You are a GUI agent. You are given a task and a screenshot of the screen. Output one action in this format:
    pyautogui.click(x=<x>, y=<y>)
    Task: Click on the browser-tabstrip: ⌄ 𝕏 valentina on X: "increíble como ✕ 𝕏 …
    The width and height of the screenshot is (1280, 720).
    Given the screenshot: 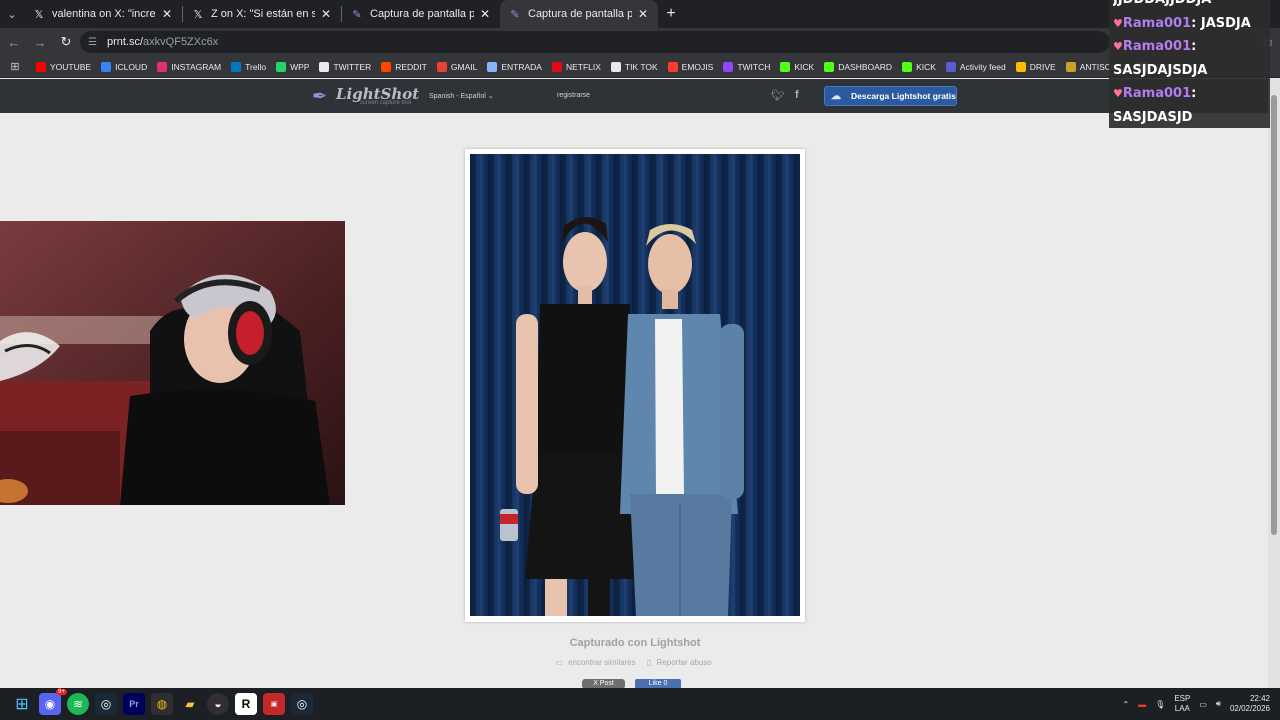 What is the action you would take?
    pyautogui.click(x=640, y=14)
    